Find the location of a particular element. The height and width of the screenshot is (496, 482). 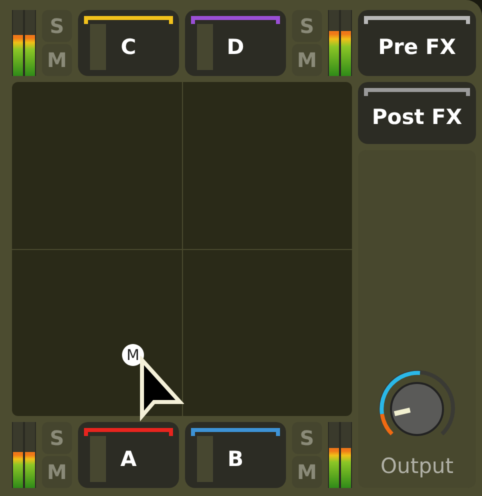

pre-fx-button: Pre FX is located at coordinates (417, 43).